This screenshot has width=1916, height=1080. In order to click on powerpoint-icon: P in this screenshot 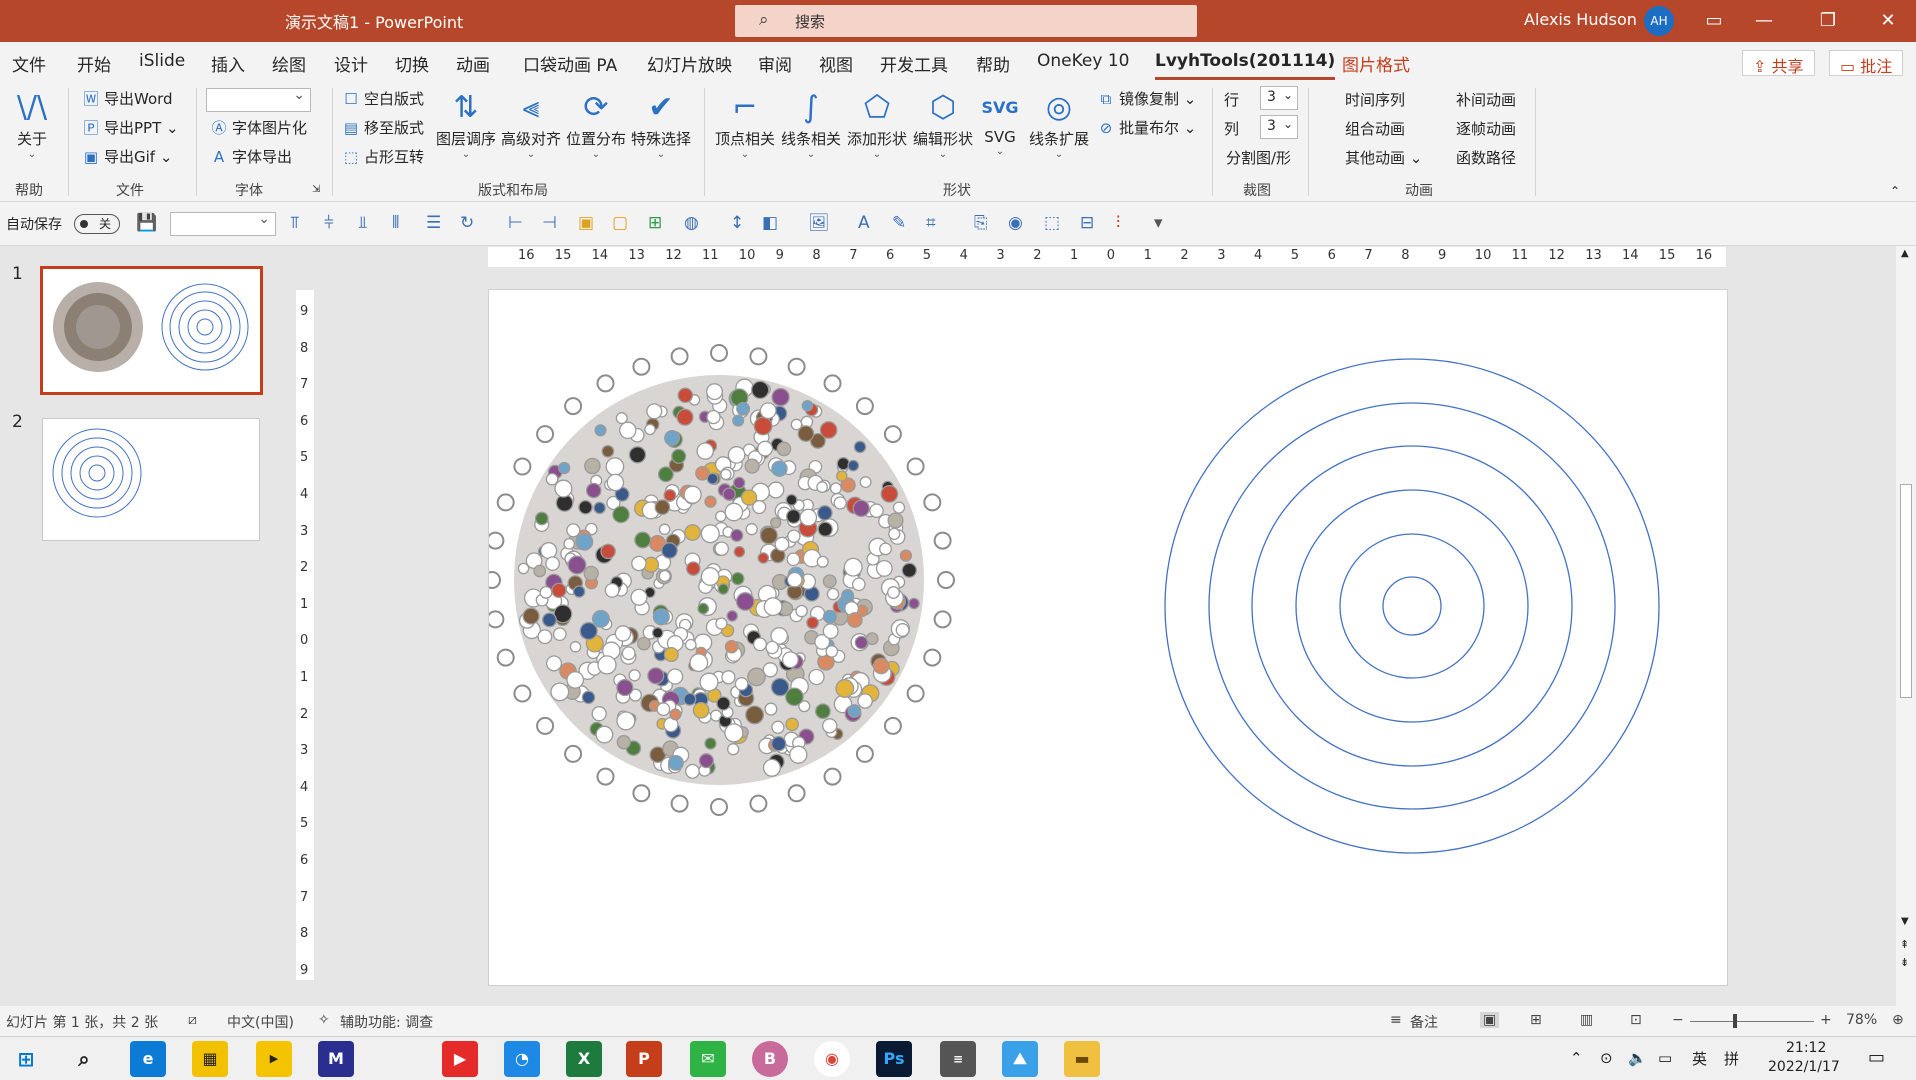, I will do `click(644, 1059)`.